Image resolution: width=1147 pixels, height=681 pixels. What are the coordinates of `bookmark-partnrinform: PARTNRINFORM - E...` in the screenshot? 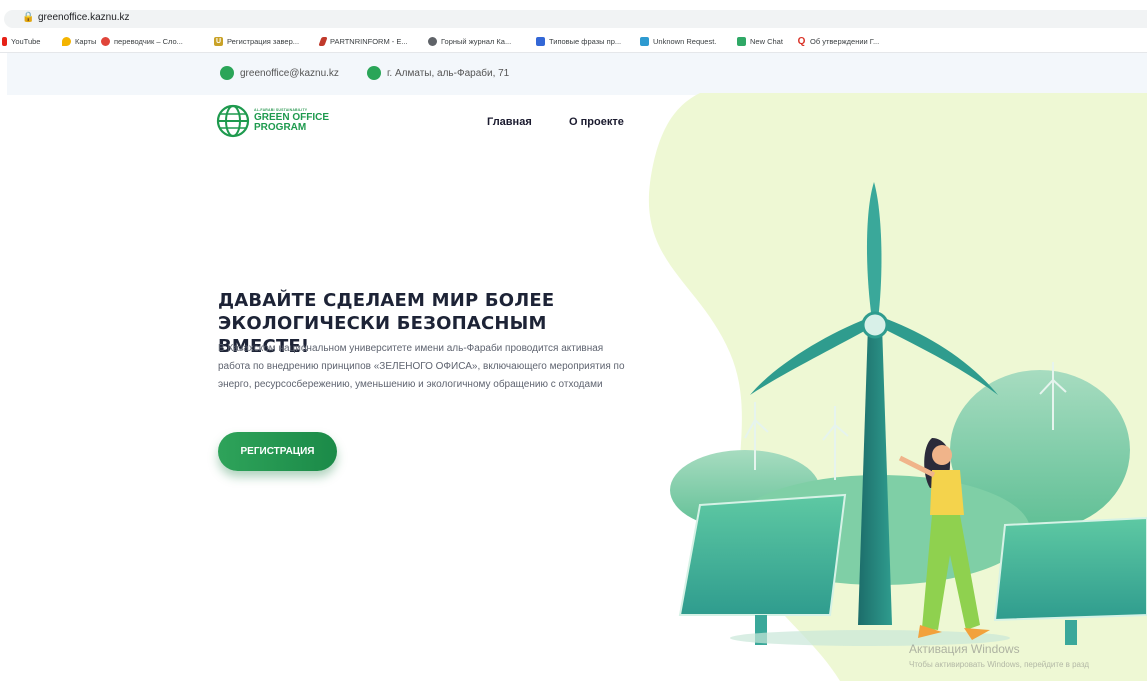 It's located at (363, 41).